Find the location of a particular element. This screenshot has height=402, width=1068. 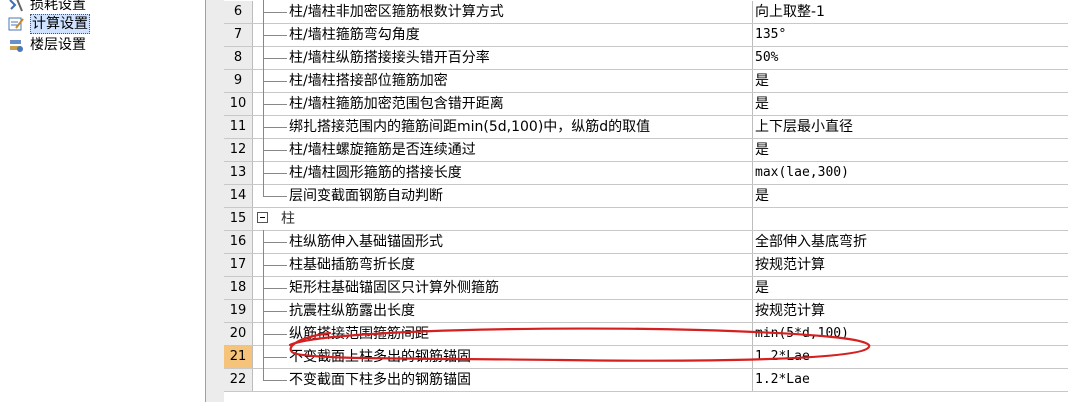

row-number: 13 is located at coordinates (238, 173).